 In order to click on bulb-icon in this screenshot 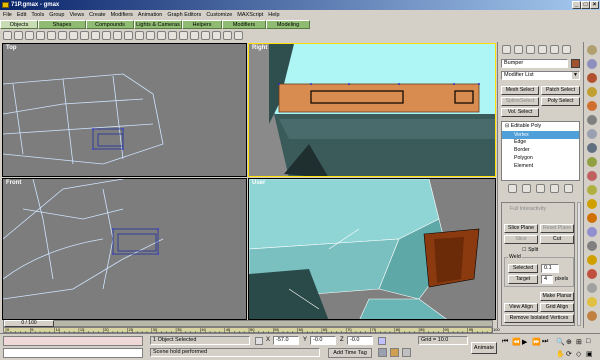, I will do `click(592, 302)`.